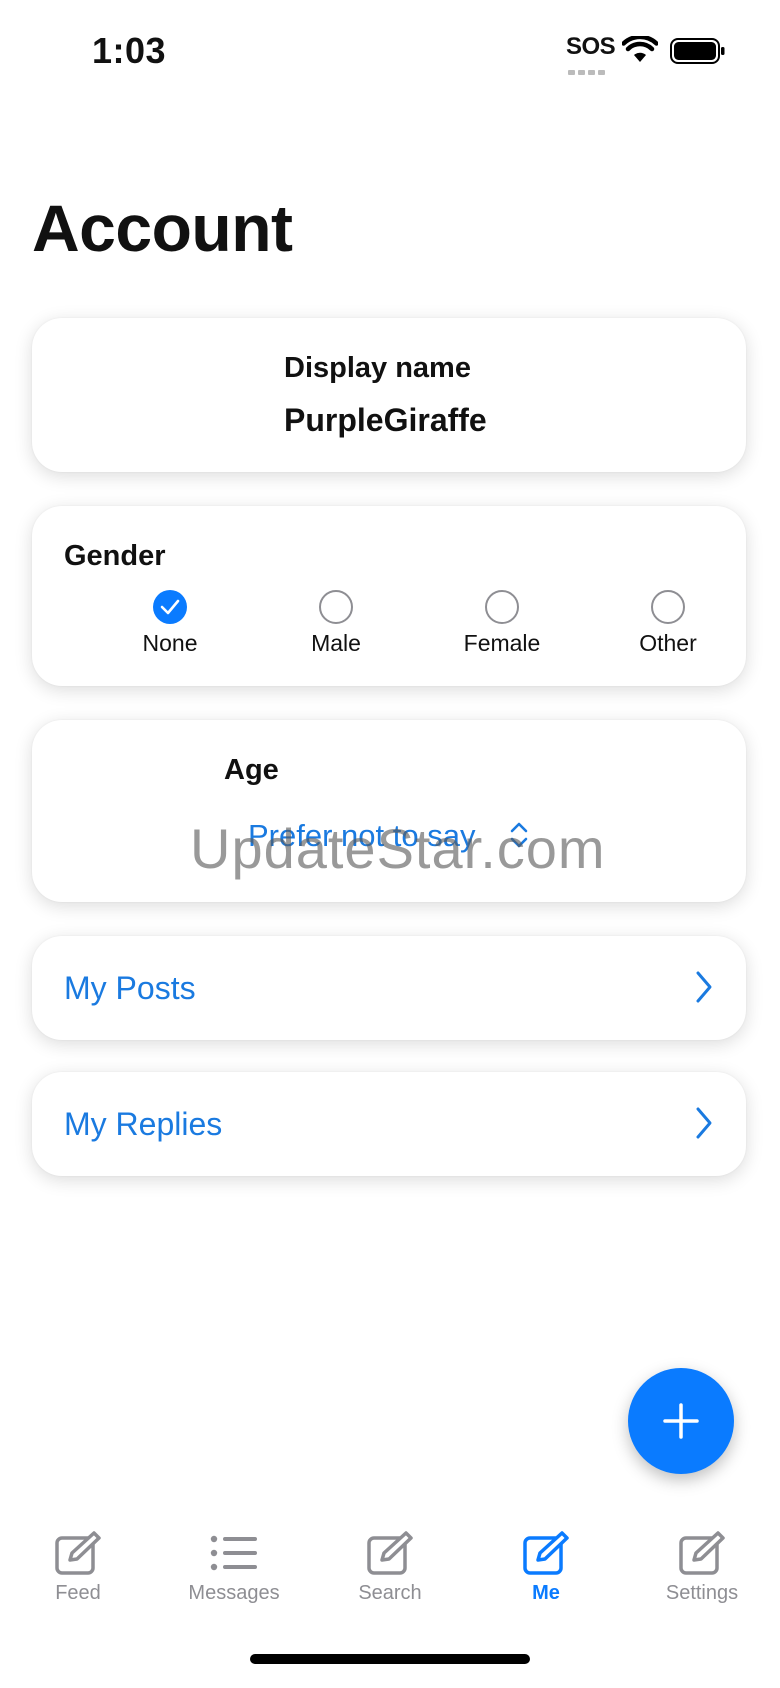 Image resolution: width=780 pixels, height=1688 pixels. I want to click on new-post-button, so click(681, 1421).